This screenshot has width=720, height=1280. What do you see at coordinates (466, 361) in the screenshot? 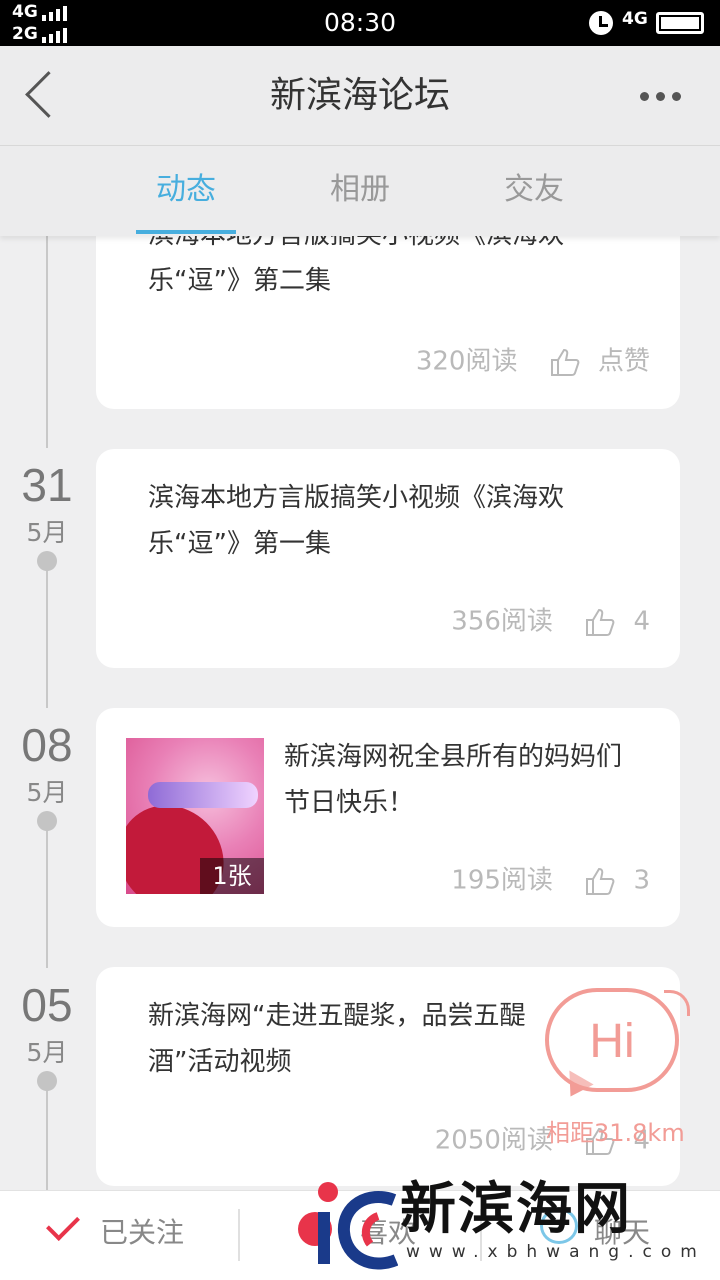
I see `read-count: 320阅读` at bounding box center [466, 361].